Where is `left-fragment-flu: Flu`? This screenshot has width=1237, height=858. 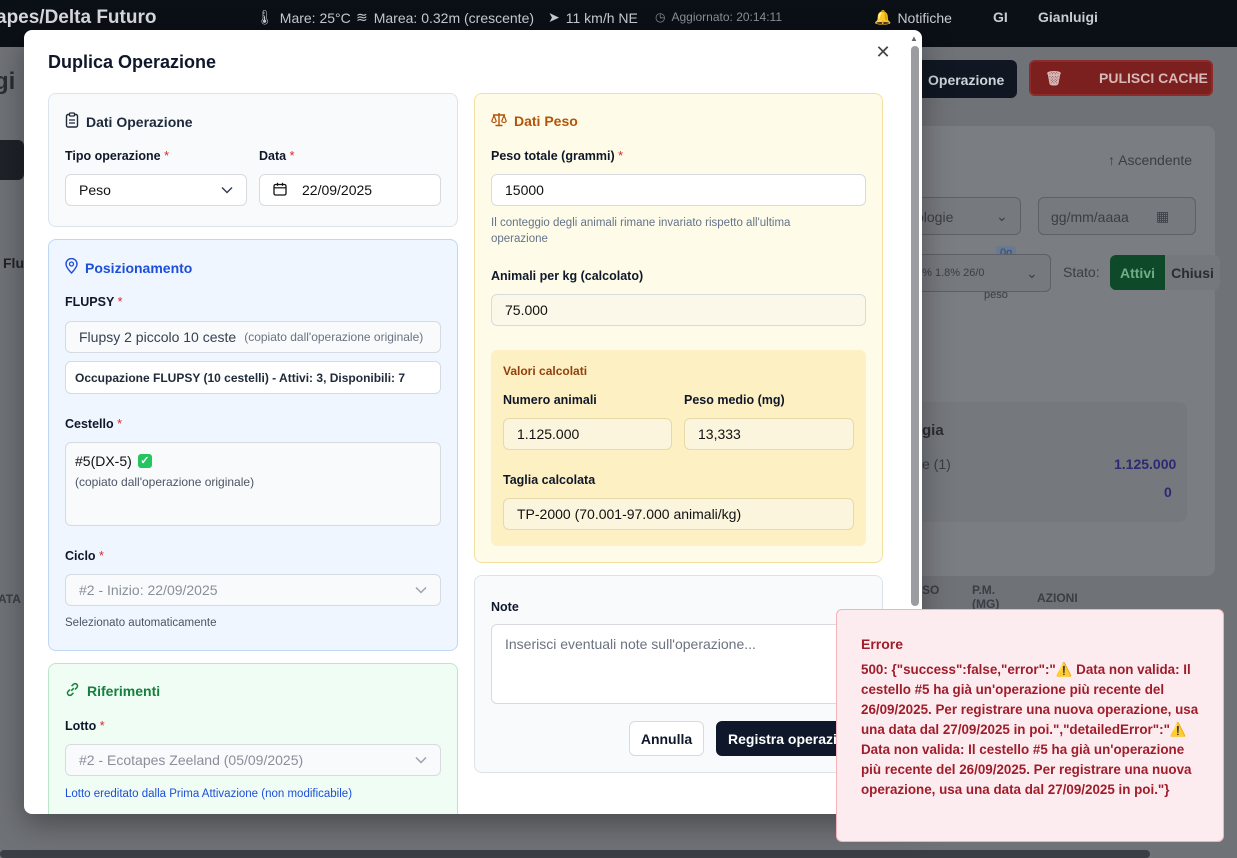
left-fragment-flu: Flu is located at coordinates (13, 263).